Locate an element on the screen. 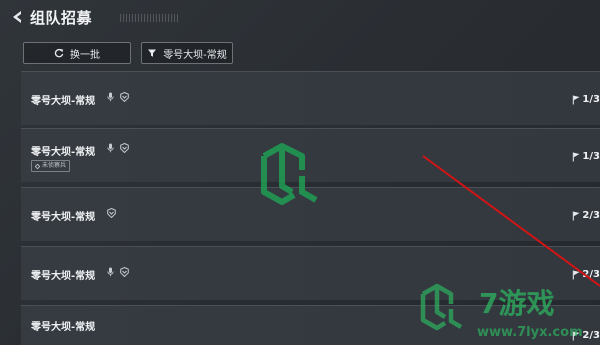 Image resolution: width=600 pixels, height=345 pixels. refresh-button: 换一批 is located at coordinates (77, 53).